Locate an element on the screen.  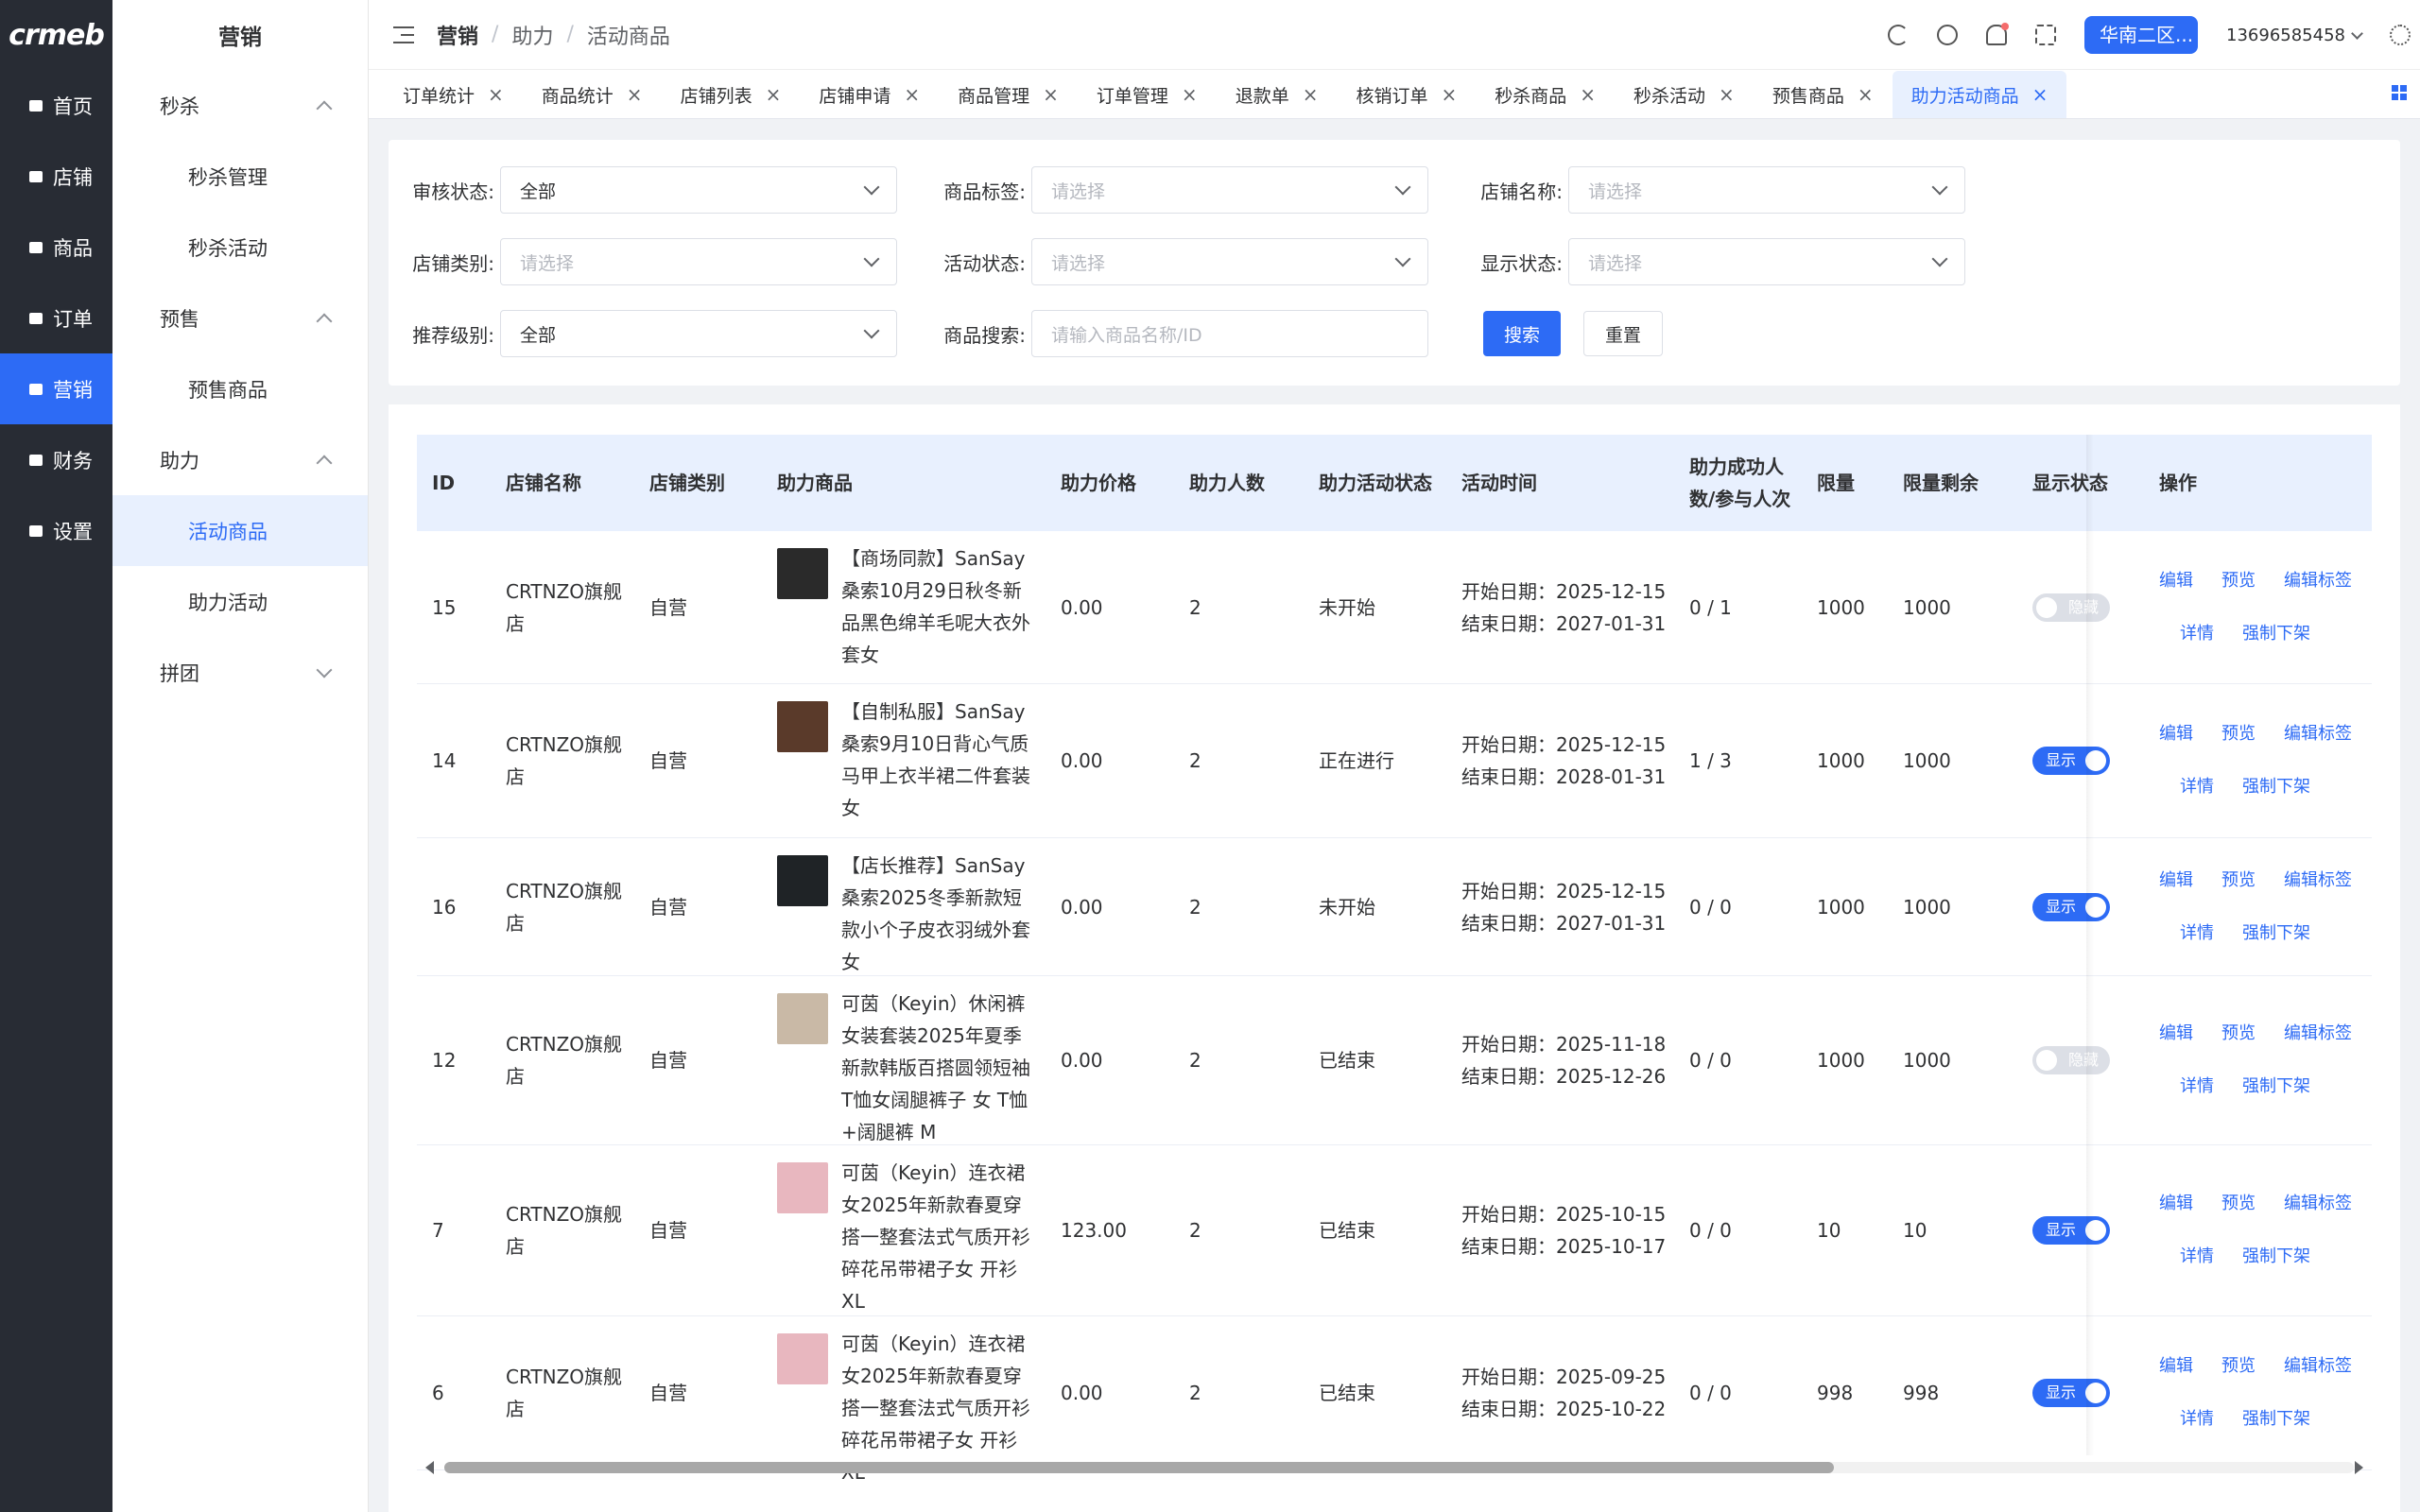
rail-item-4: 营销 is located at coordinates (56, 388).